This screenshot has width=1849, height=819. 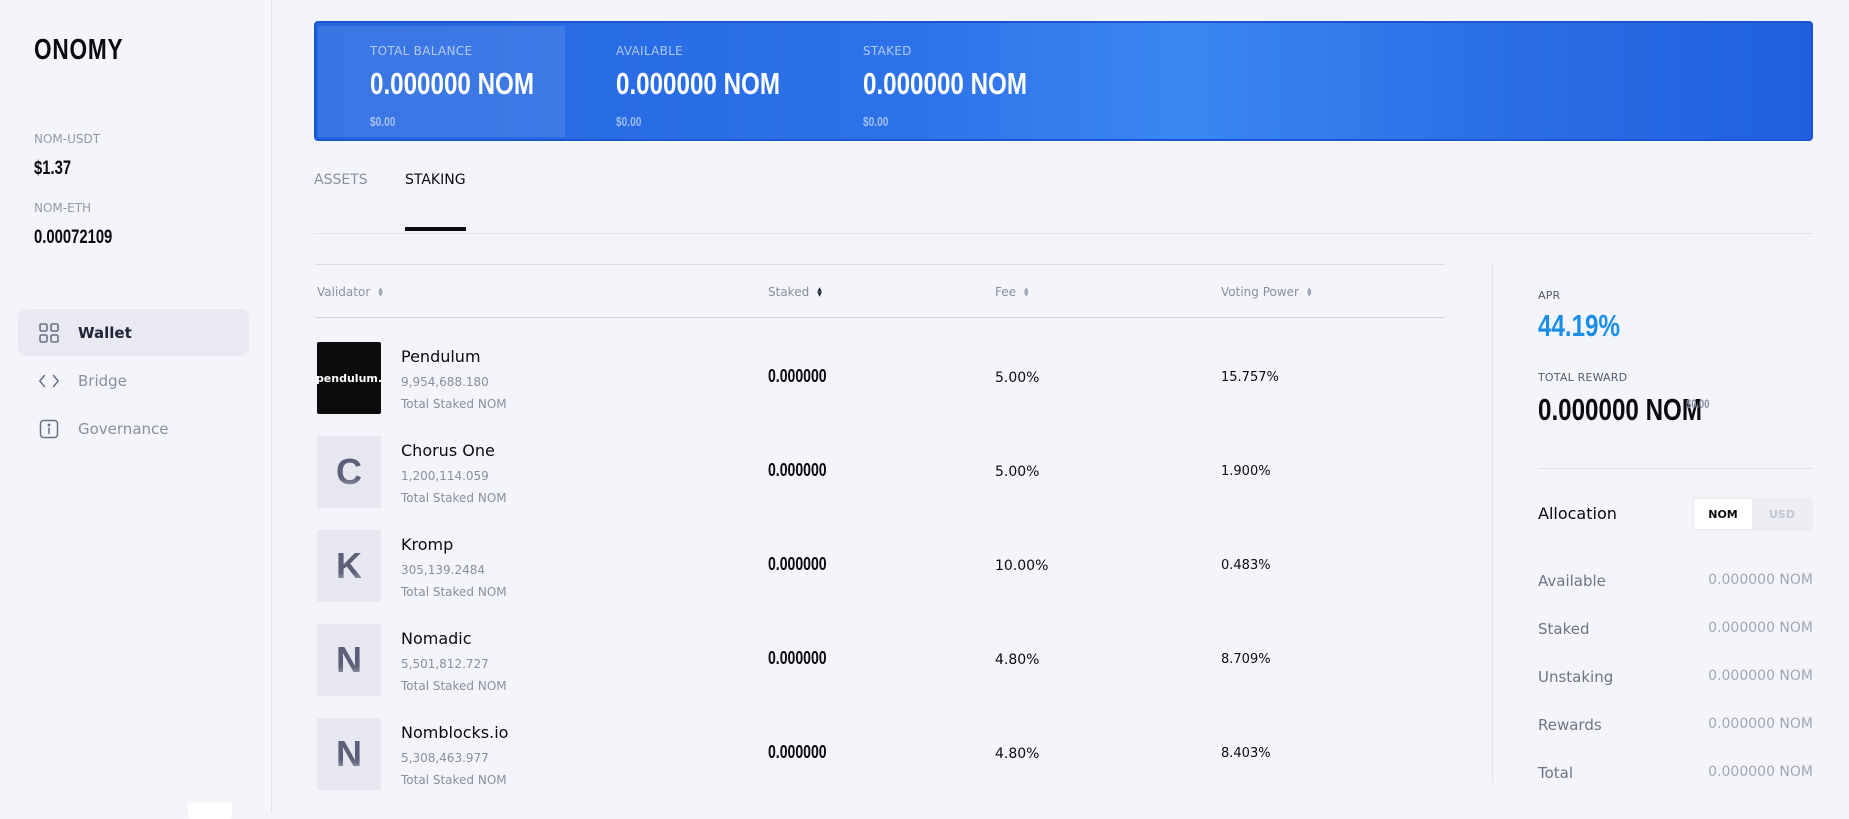 What do you see at coordinates (435, 180) in the screenshot?
I see `tab-staking: STAKING` at bounding box center [435, 180].